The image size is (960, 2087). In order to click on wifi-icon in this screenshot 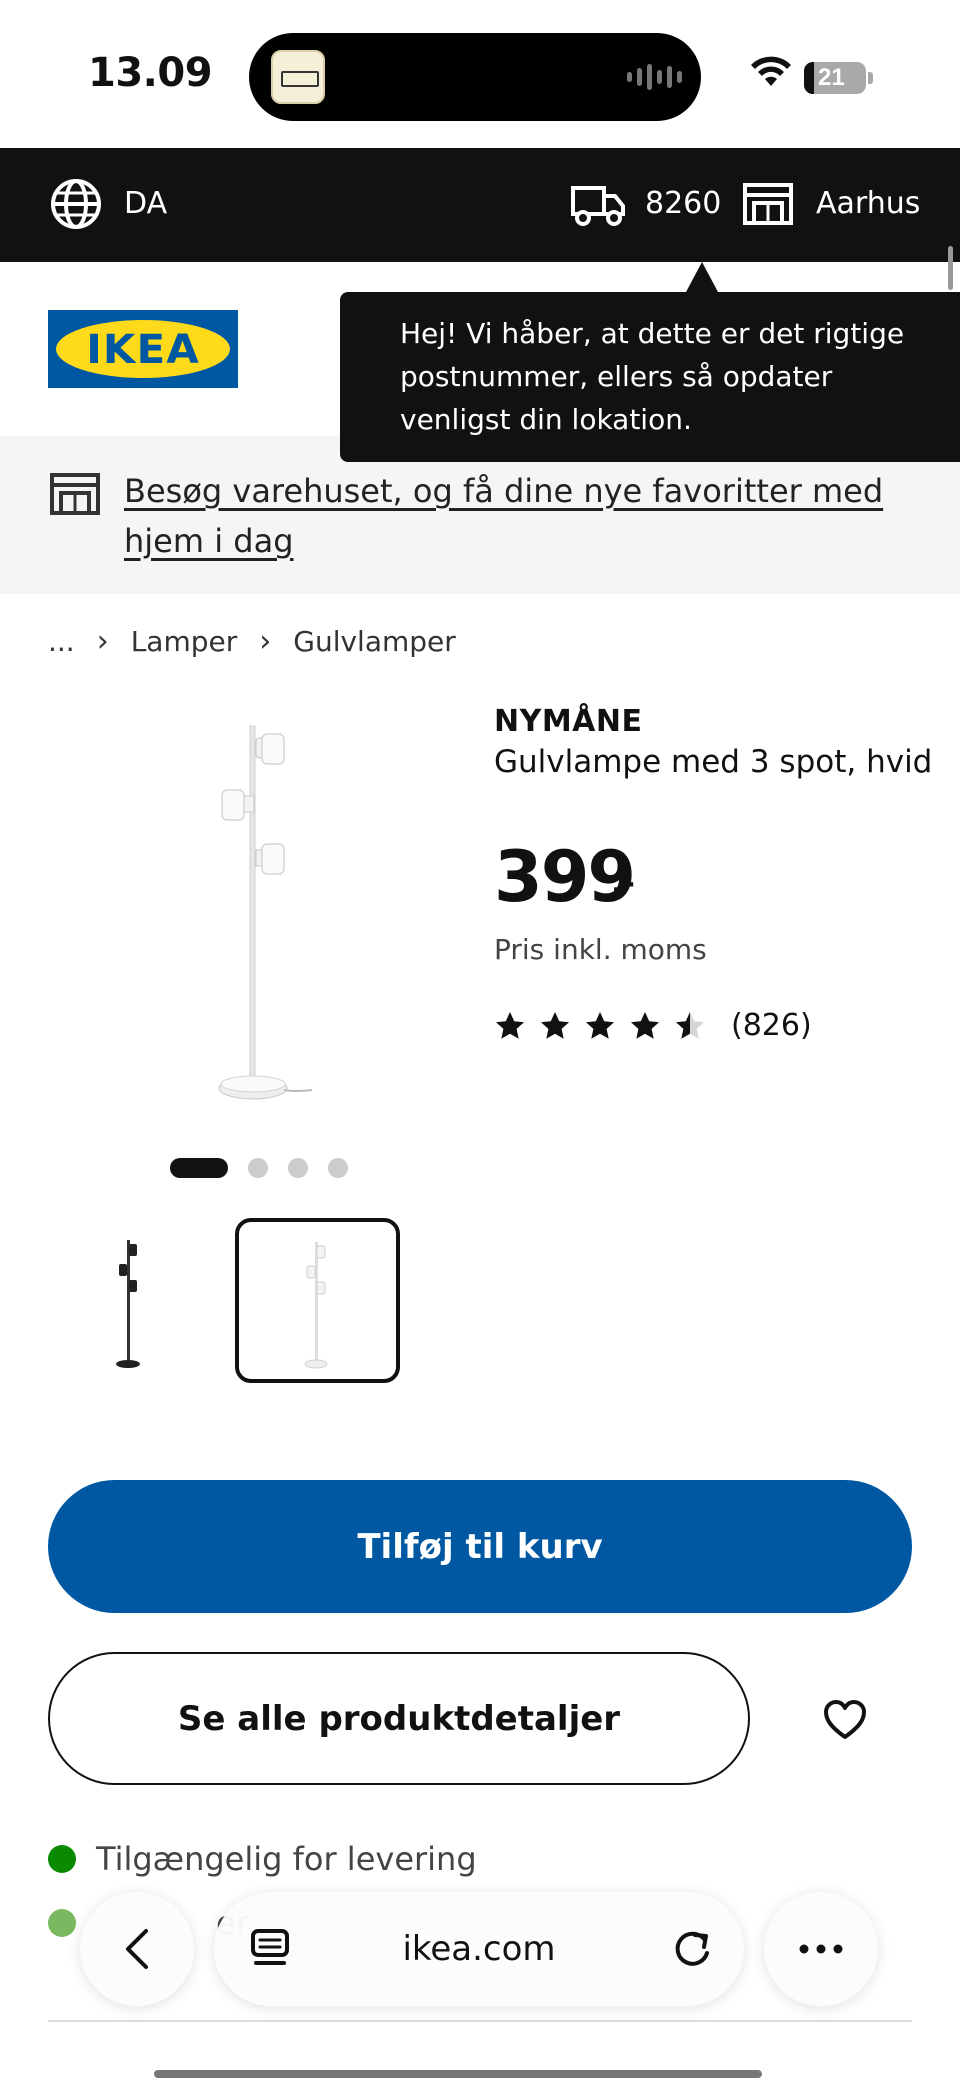, I will do `click(771, 71)`.